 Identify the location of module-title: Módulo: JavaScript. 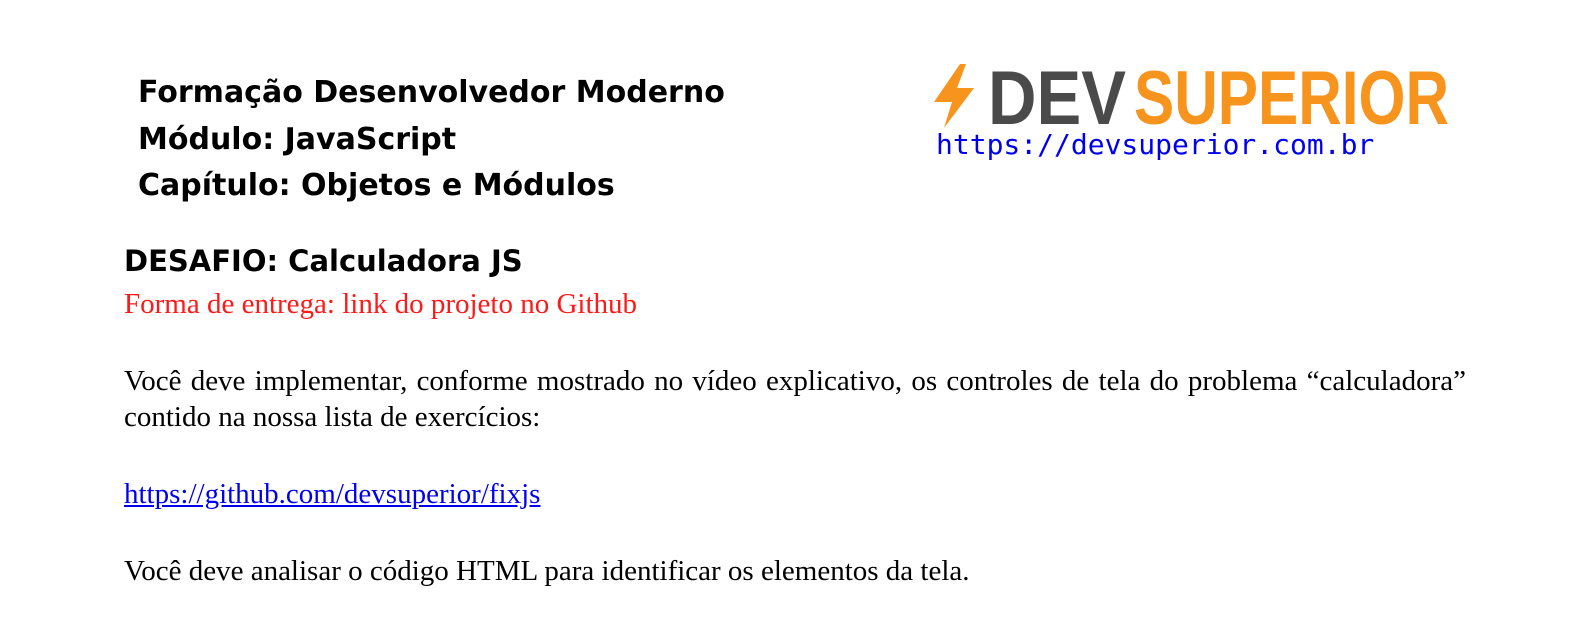
(297, 139).